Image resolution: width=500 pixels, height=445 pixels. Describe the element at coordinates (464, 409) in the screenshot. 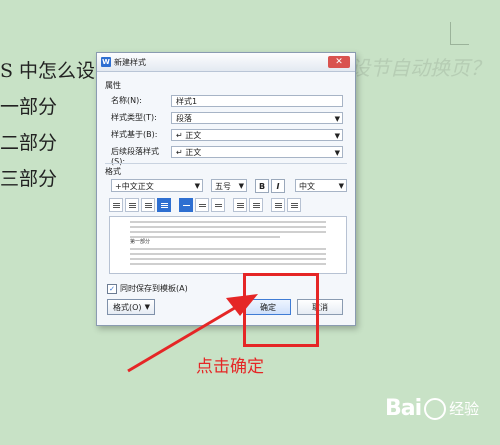

I see `watermark-sub: 经验` at that location.